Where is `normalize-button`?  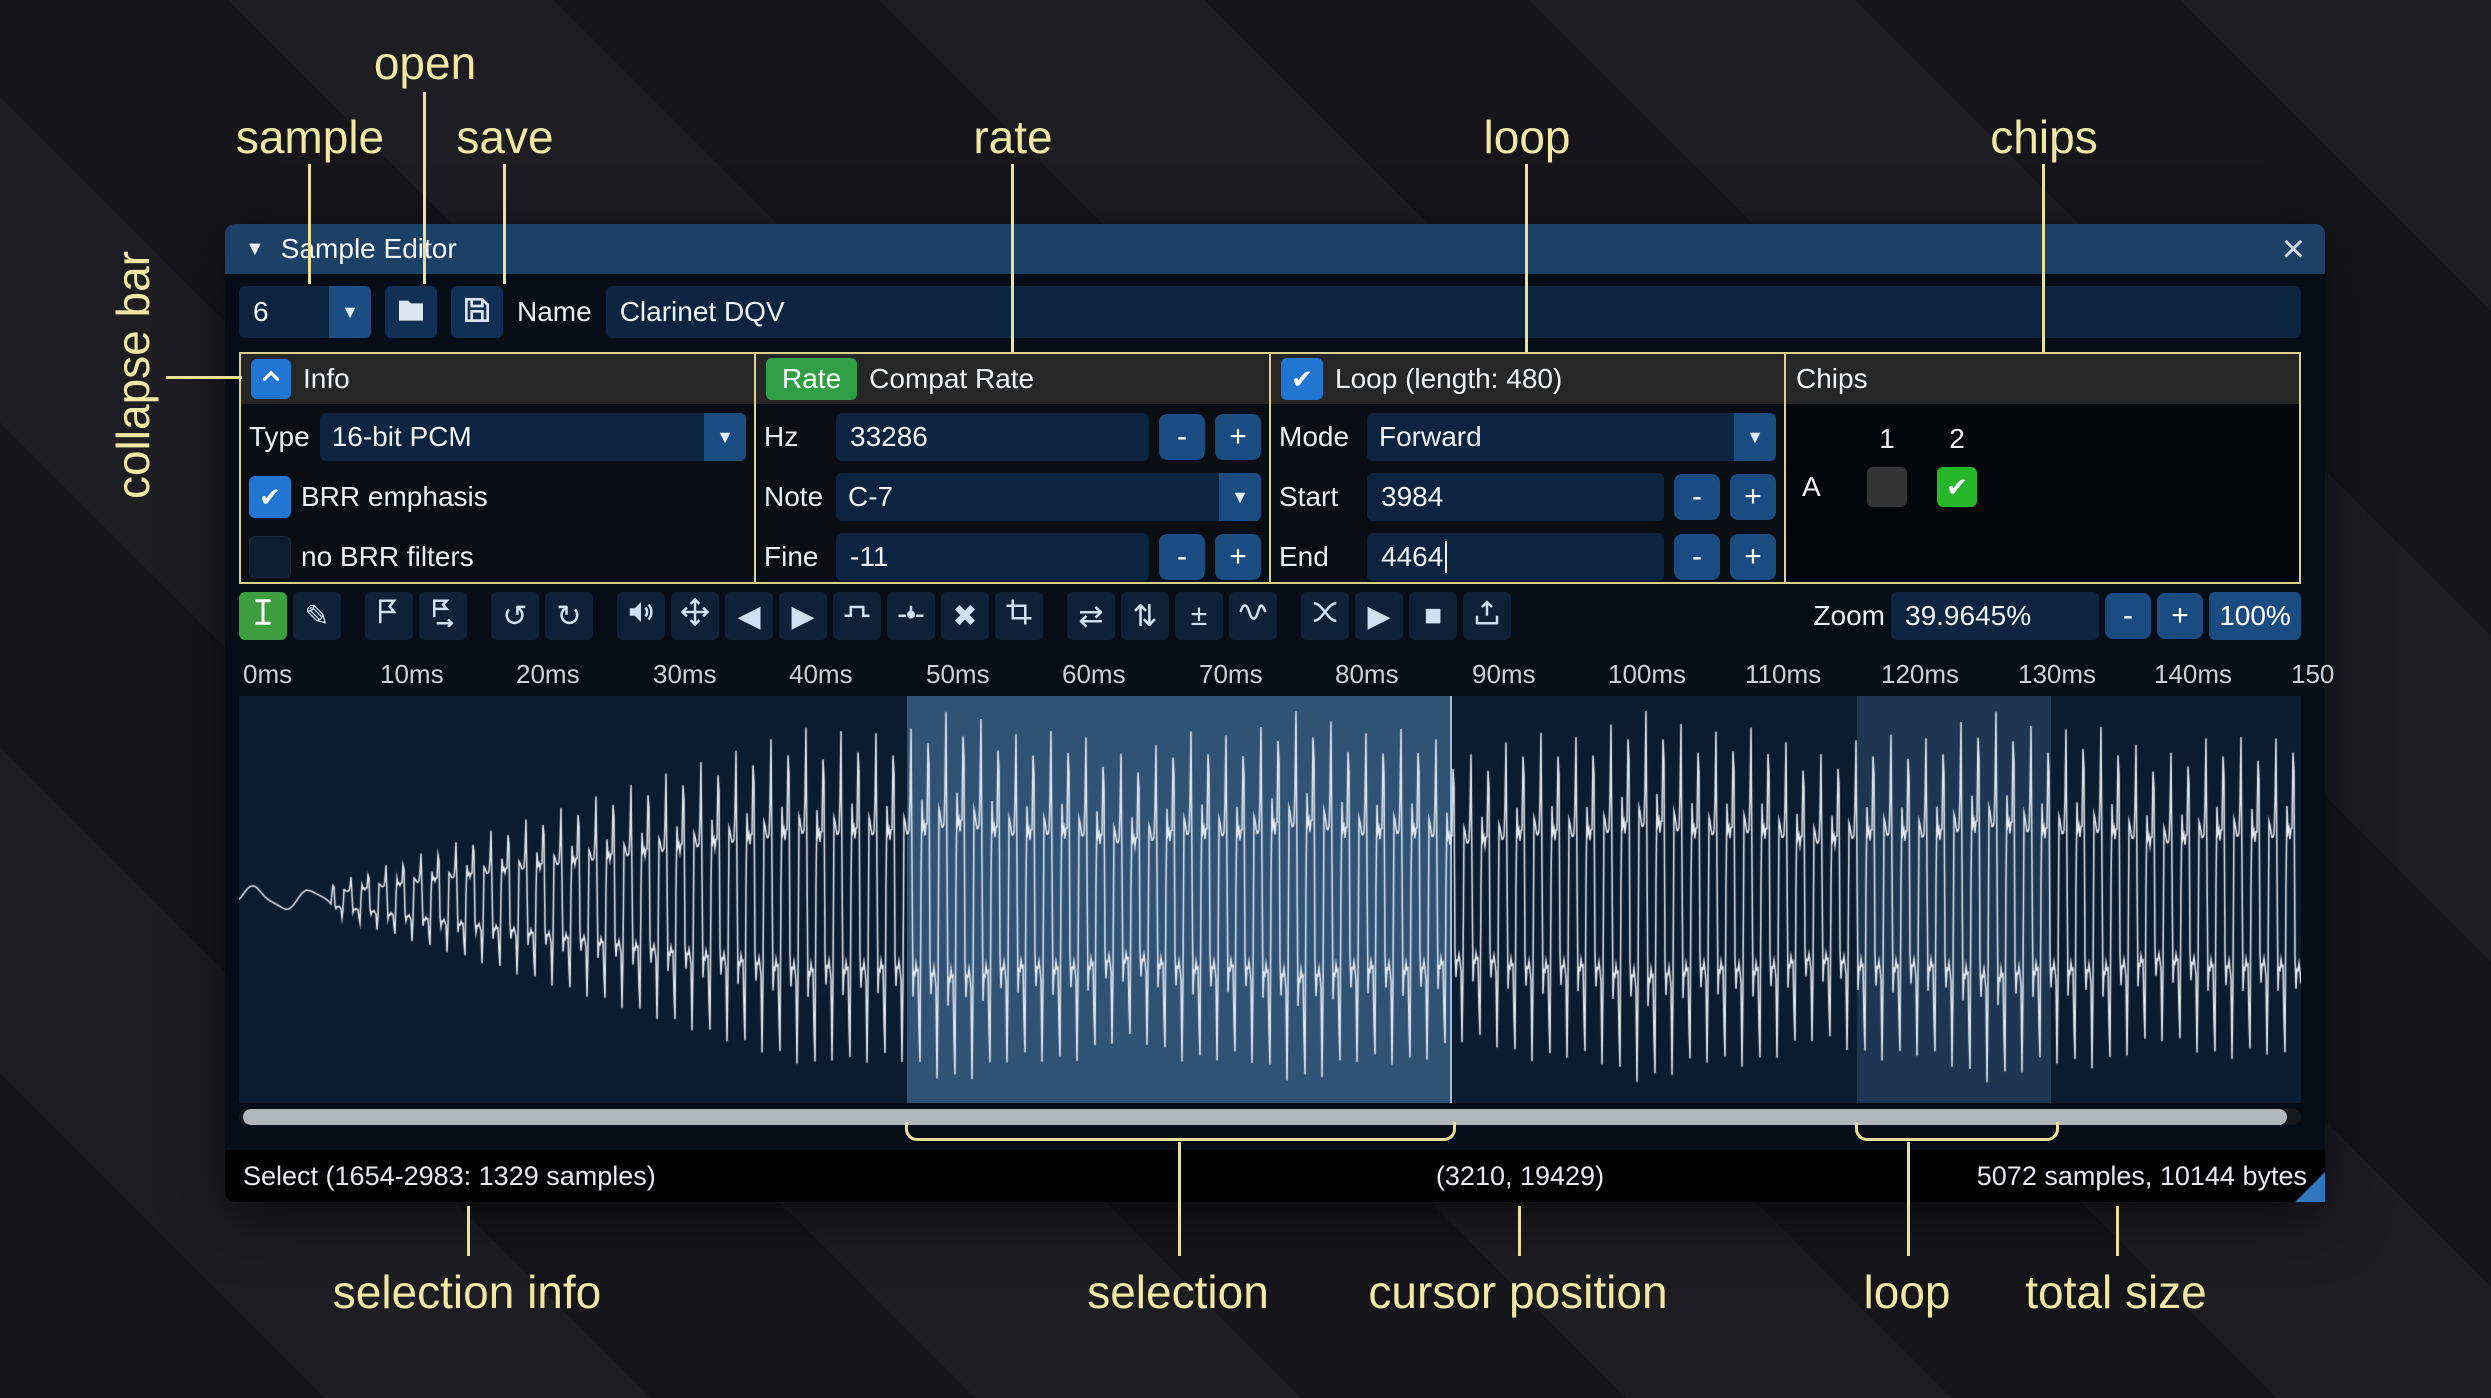 normalize-button is located at coordinates (695, 616).